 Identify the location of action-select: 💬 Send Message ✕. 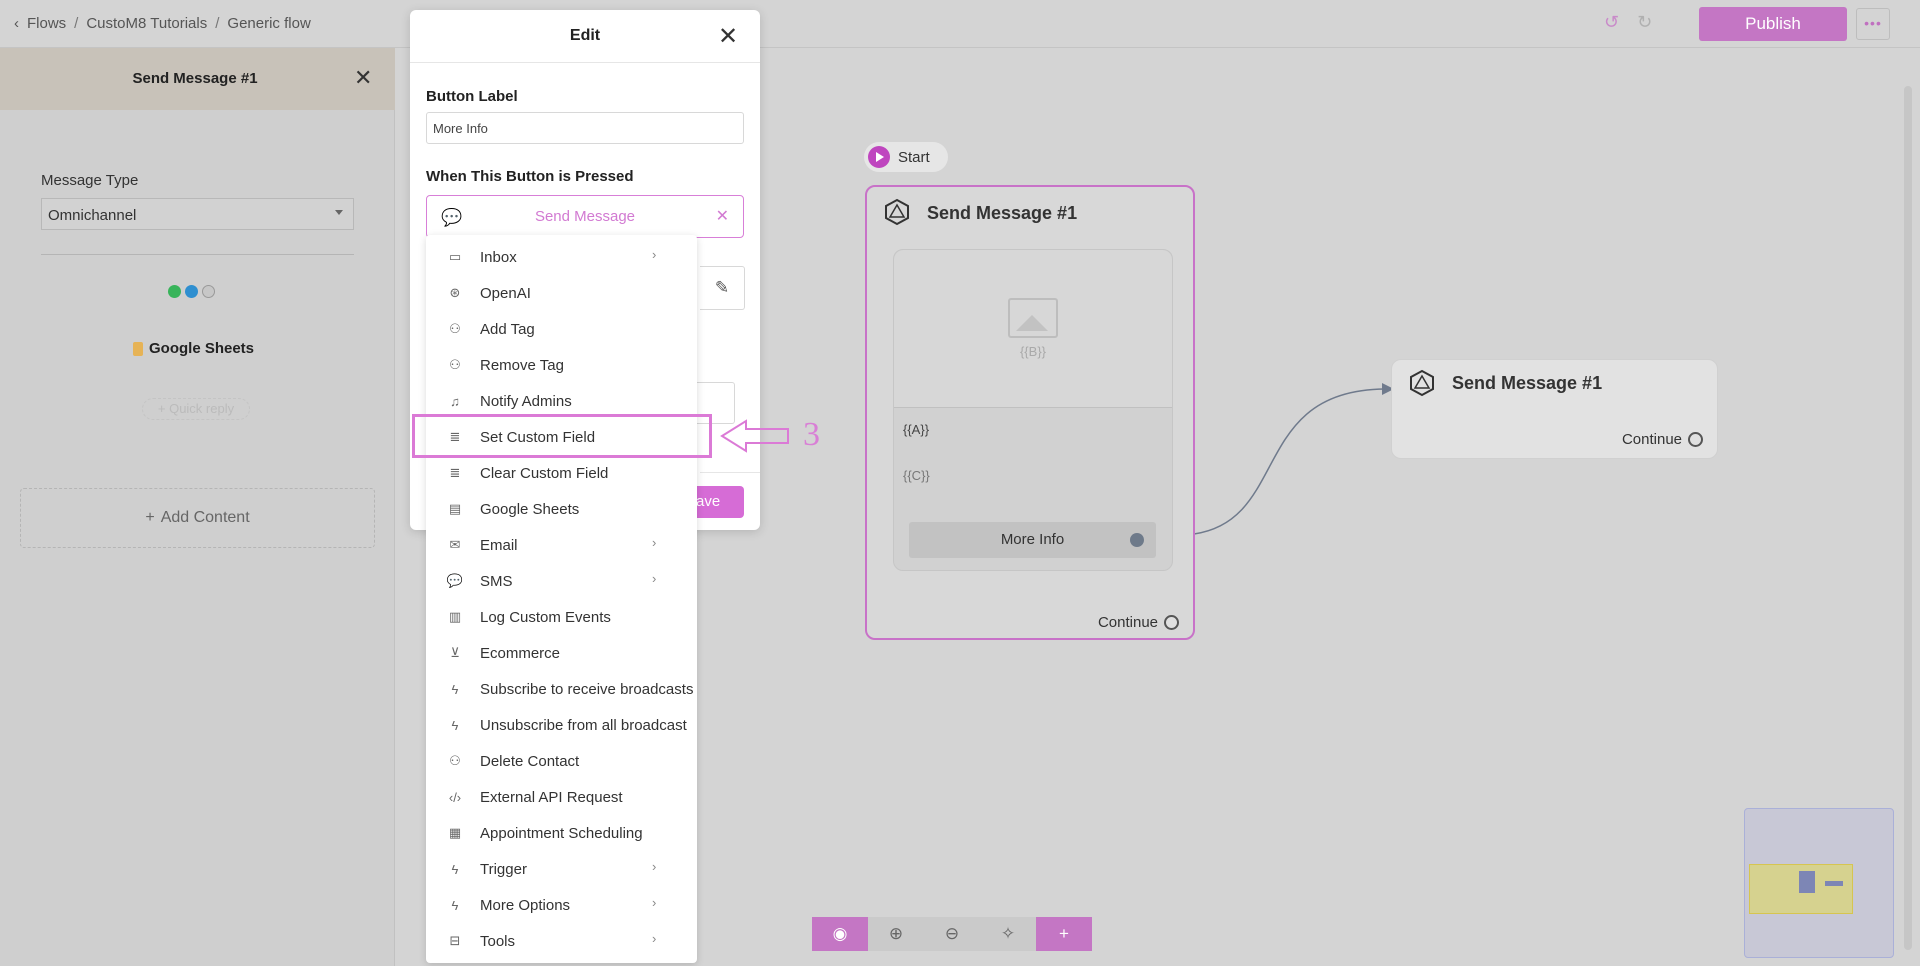
(585, 216).